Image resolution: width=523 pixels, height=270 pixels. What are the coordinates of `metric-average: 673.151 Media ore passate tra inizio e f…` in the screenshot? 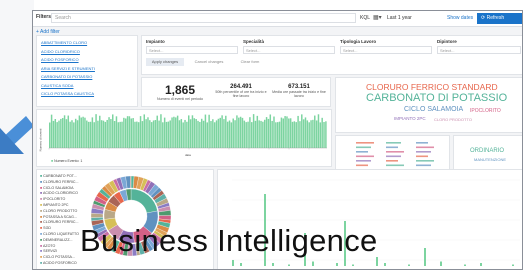 It's located at (299, 91).